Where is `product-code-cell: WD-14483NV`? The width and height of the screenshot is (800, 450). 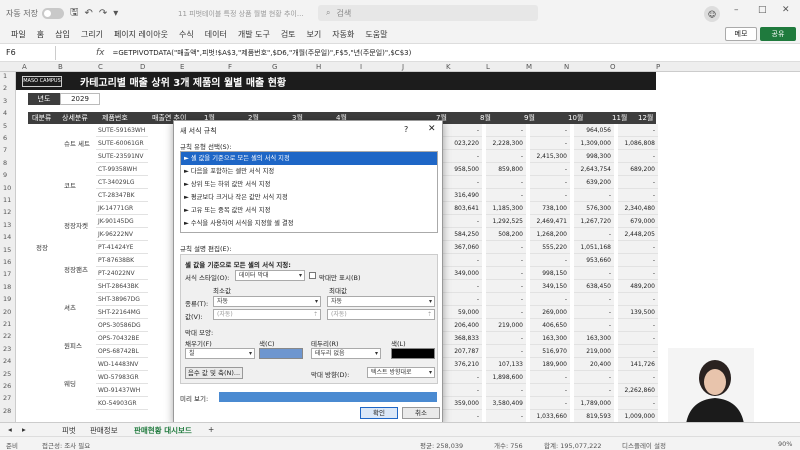 product-code-cell: WD-14483NV is located at coordinates (122, 364).